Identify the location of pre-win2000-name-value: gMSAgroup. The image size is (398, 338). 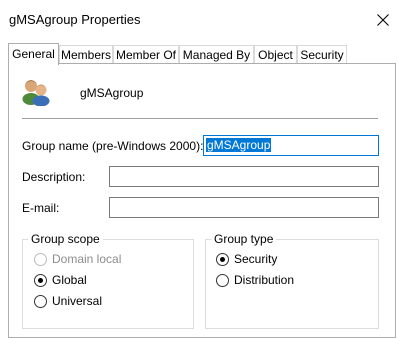
(239, 145).